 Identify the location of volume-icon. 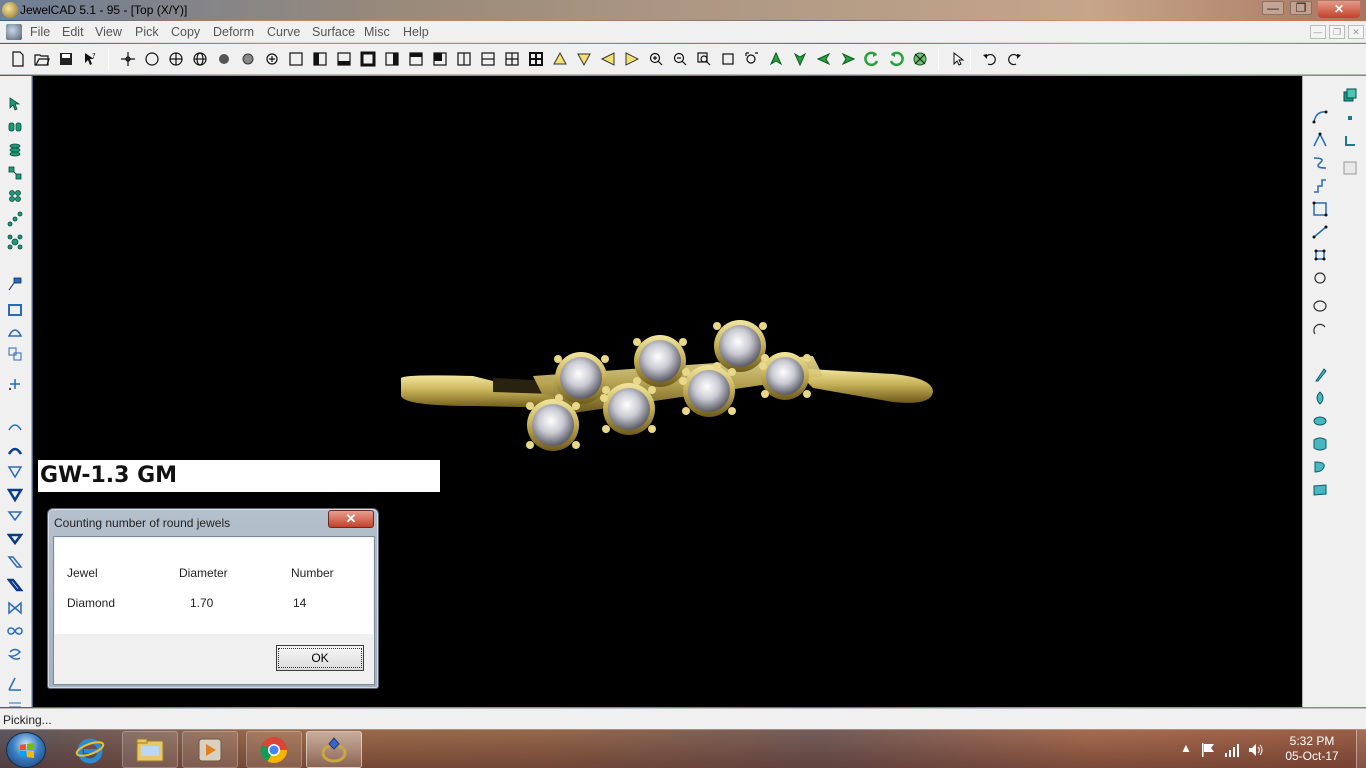
(1256, 750).